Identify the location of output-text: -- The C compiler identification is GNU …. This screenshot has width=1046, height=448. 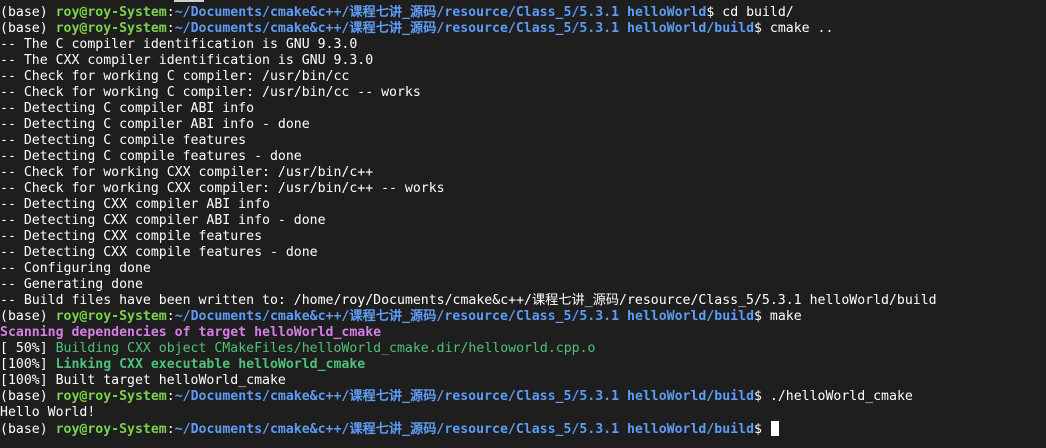
(179, 44).